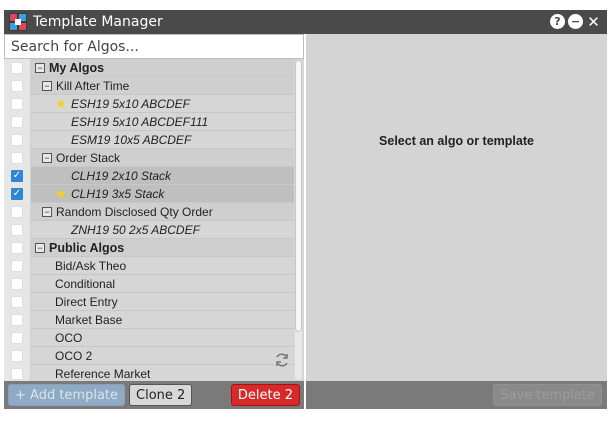 The width and height of the screenshot is (612, 424). I want to click on scrollbar-thumb, so click(298, 196).